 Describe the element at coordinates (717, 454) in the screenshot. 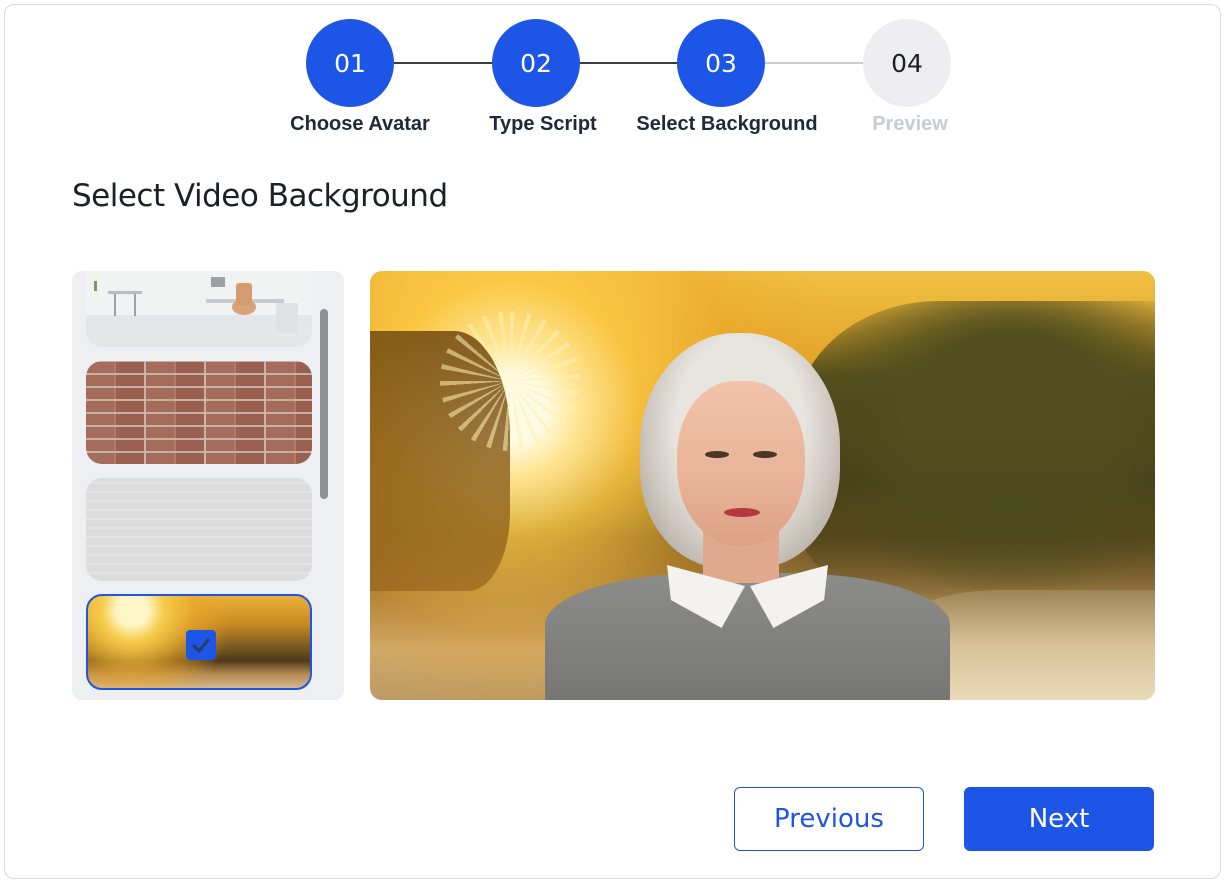

I see `avatar-eye-left` at that location.